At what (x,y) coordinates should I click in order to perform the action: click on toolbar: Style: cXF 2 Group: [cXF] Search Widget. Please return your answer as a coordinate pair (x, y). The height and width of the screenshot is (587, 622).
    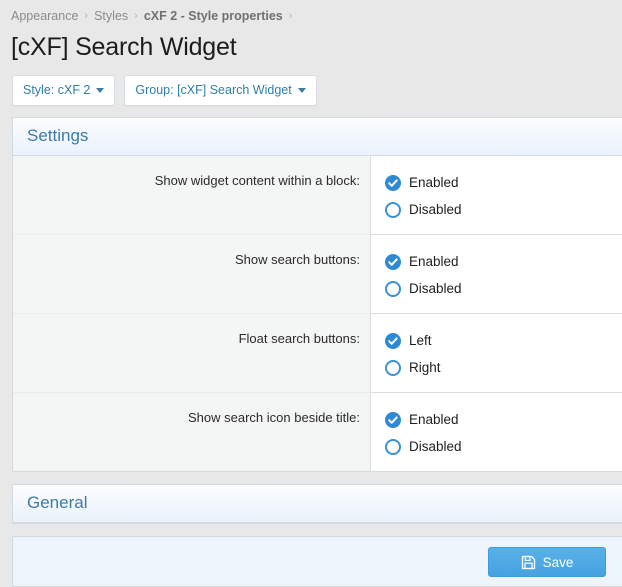
    Looking at the image, I should click on (311, 86).